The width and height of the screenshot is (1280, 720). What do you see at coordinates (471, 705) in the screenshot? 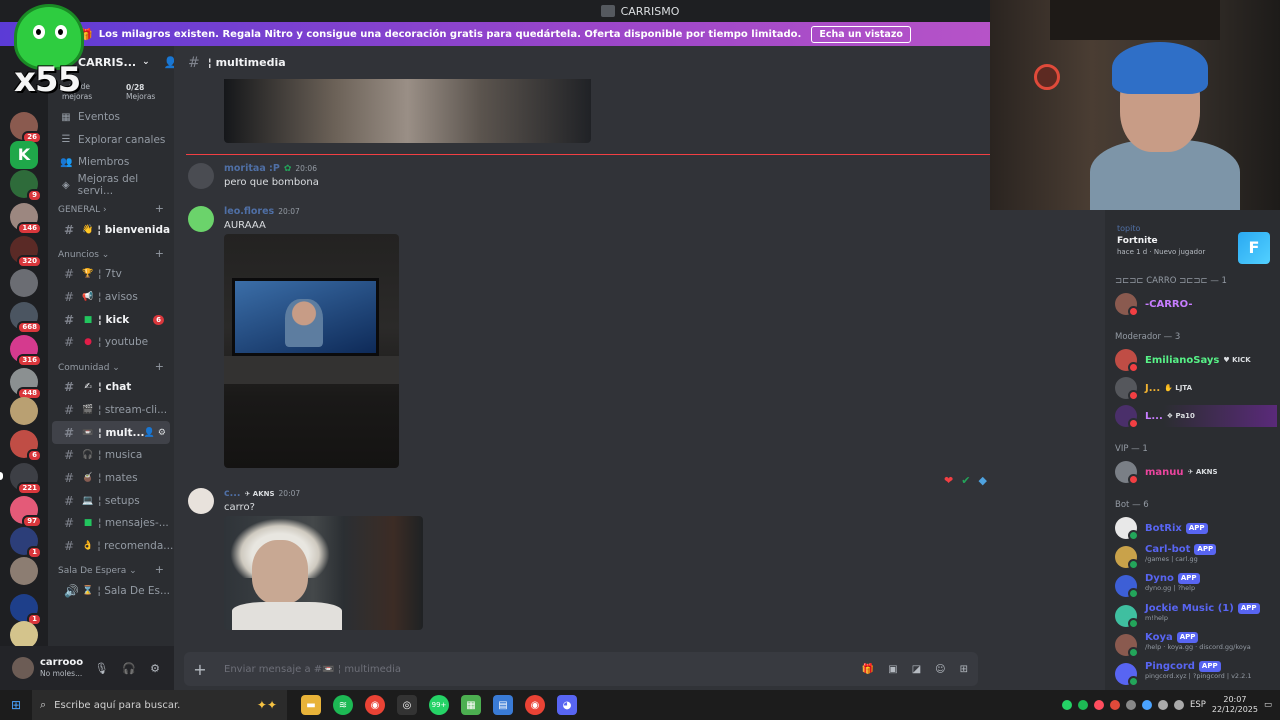
I see `minecraft-icon: ▦` at bounding box center [471, 705].